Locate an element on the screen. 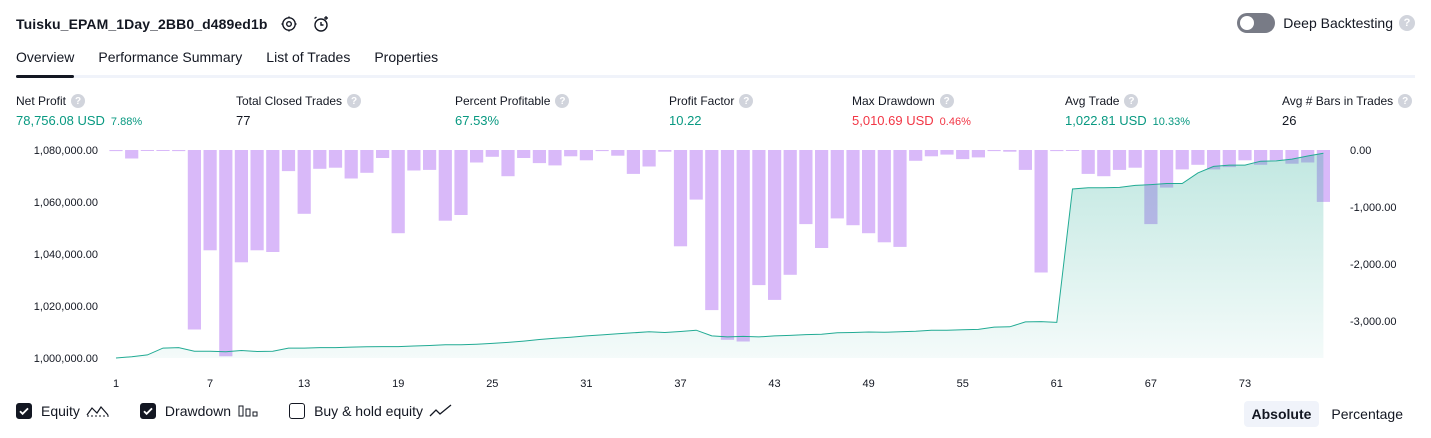 This screenshot has height=438, width=1431. tab-overview: Overview is located at coordinates (45, 61).